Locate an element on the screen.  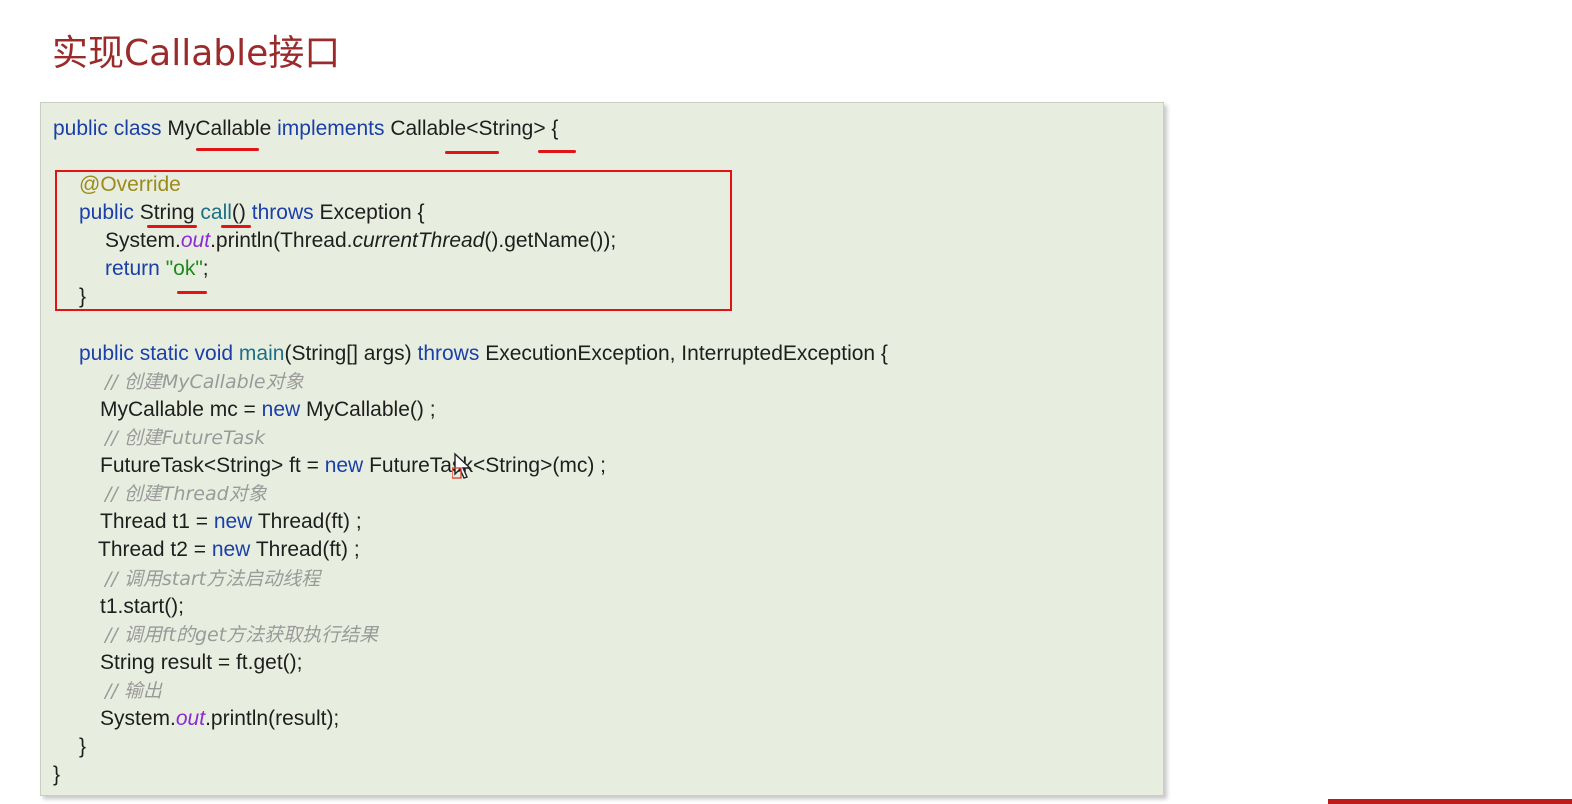
code-text: Thread t1 = is located at coordinates (157, 521).